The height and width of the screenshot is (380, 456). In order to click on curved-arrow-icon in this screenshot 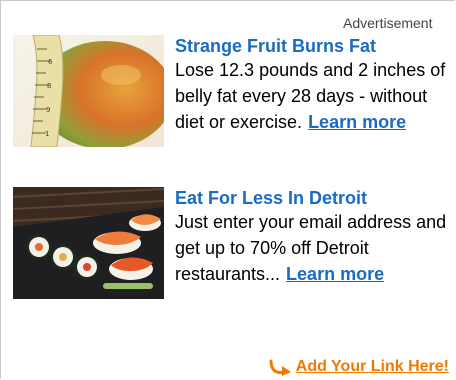, I will do `click(280, 367)`.